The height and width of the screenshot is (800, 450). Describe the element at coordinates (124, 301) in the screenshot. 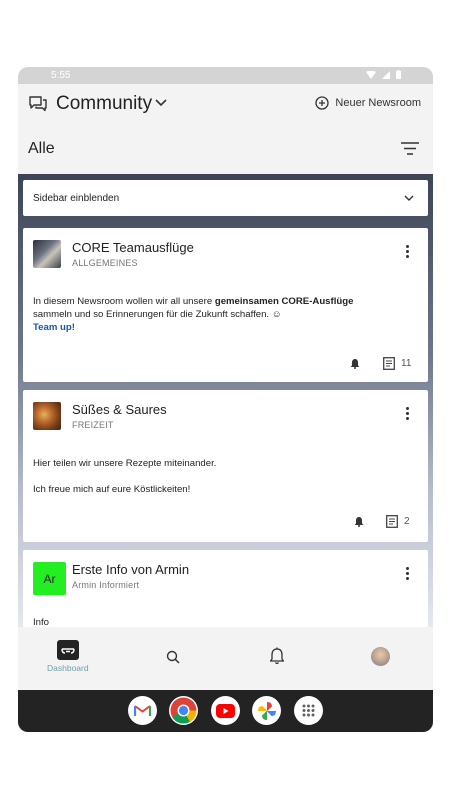

I see `post-body-text: In diesem Newsroom wollen wir all unsere` at that location.